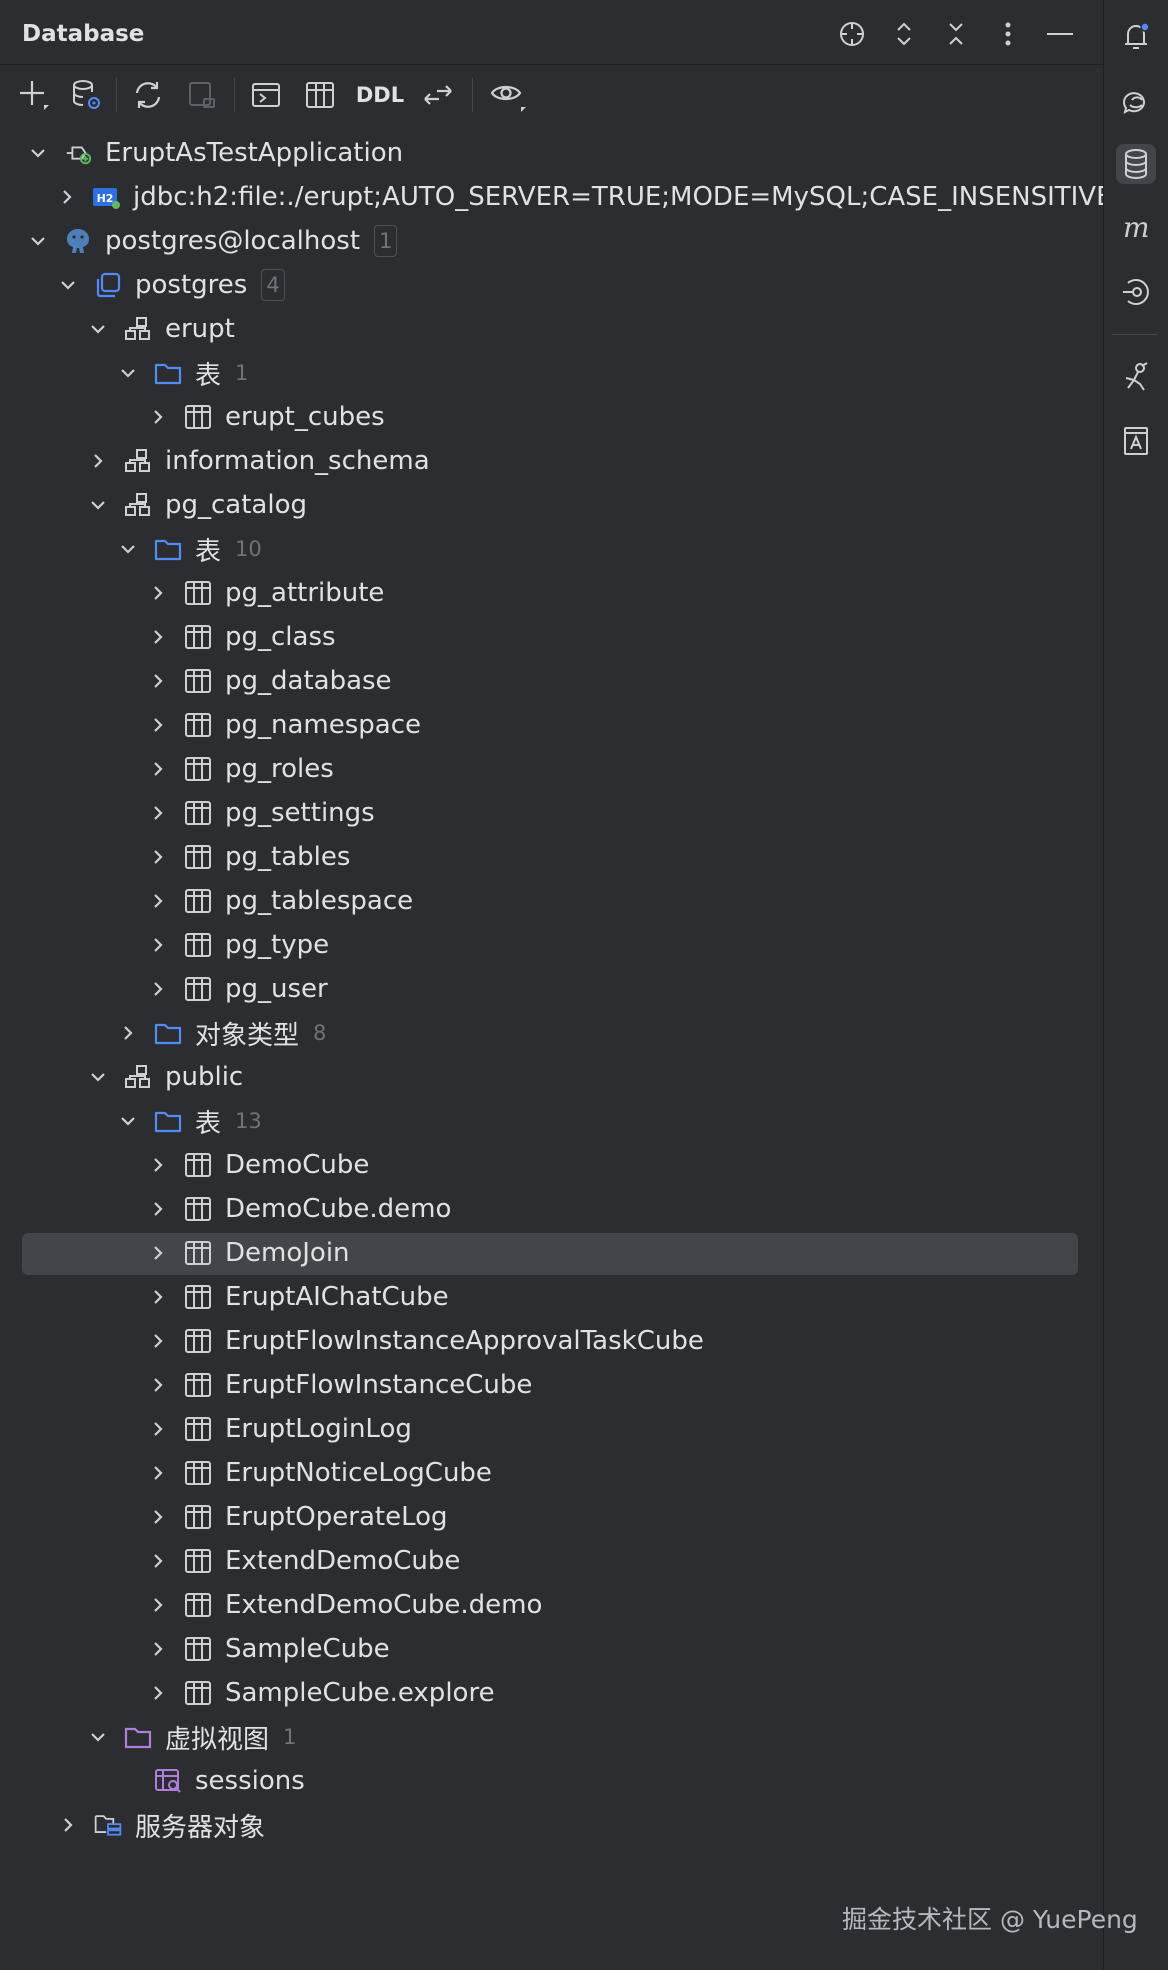  What do you see at coordinates (551, 1121) in the screenshot?
I see `tree-node: 表 13` at bounding box center [551, 1121].